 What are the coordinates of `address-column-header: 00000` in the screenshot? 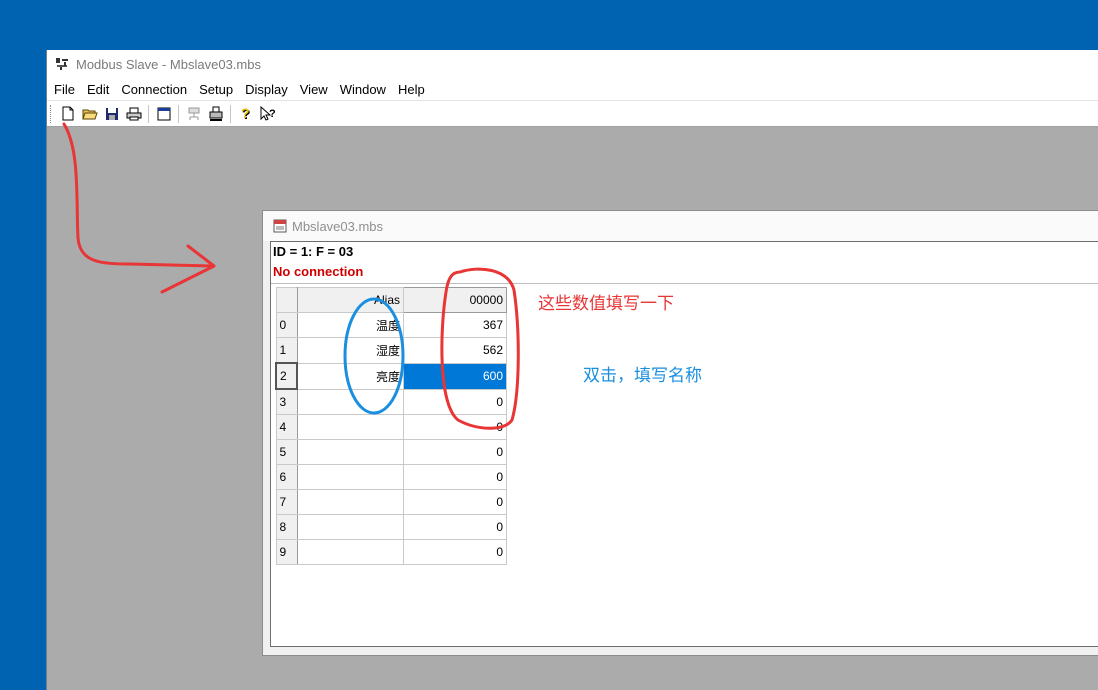 It's located at (455, 300).